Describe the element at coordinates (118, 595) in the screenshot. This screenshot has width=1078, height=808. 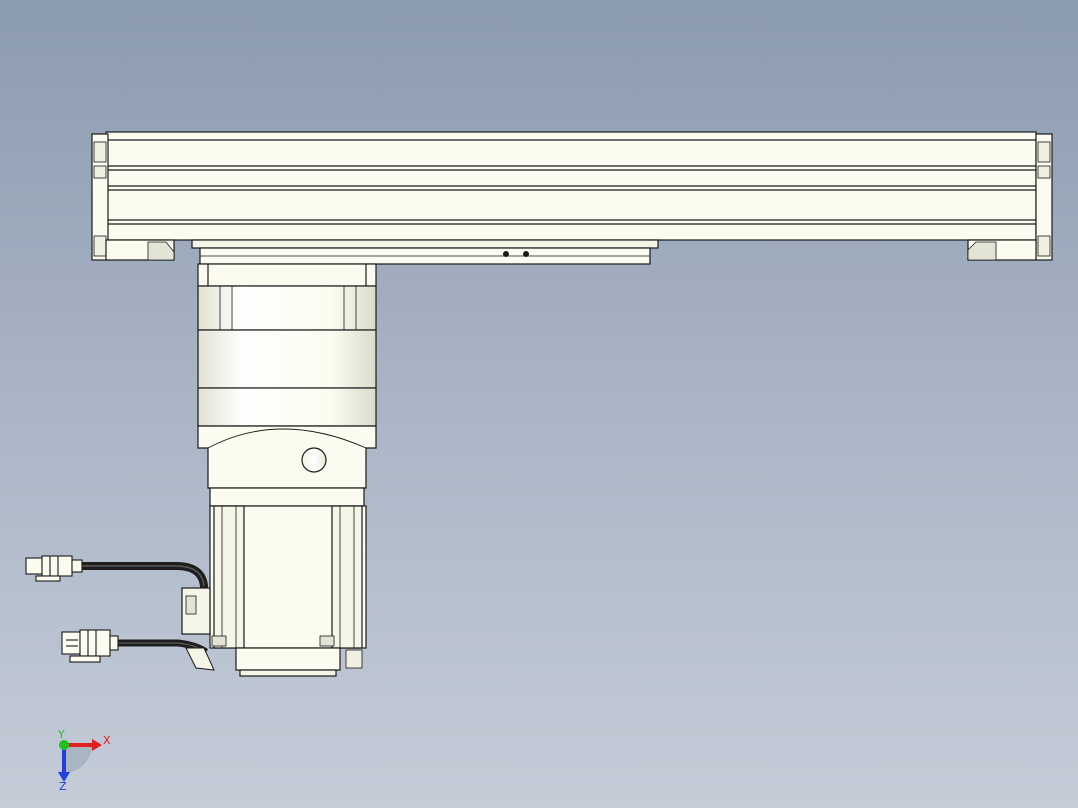
I see `encoder-cable` at that location.